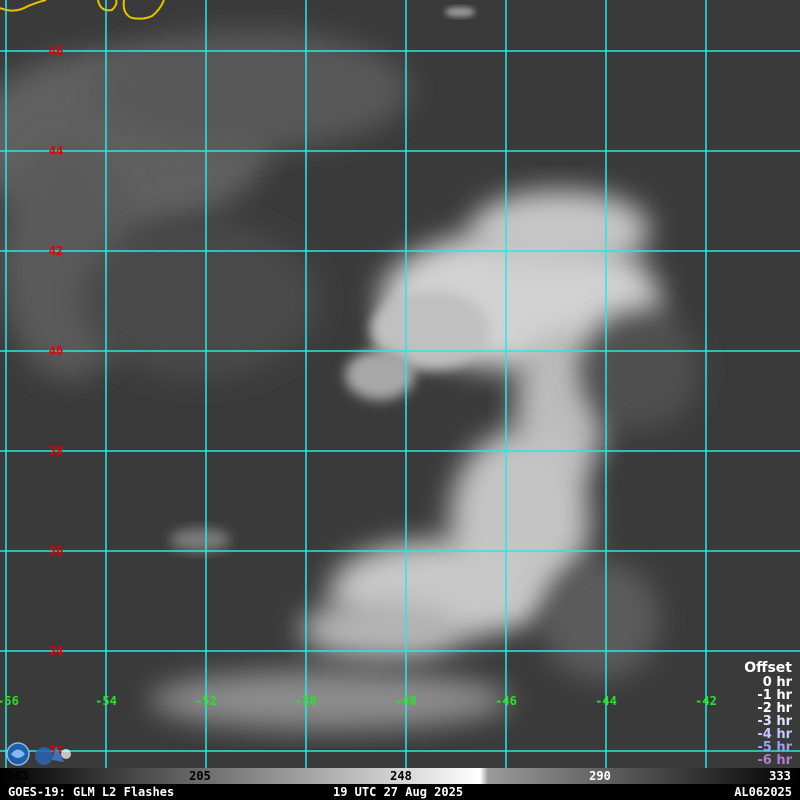 The width and height of the screenshot is (800, 800). Describe the element at coordinates (56, 551) in the screenshot. I see `lat-label-36: 36` at that location.